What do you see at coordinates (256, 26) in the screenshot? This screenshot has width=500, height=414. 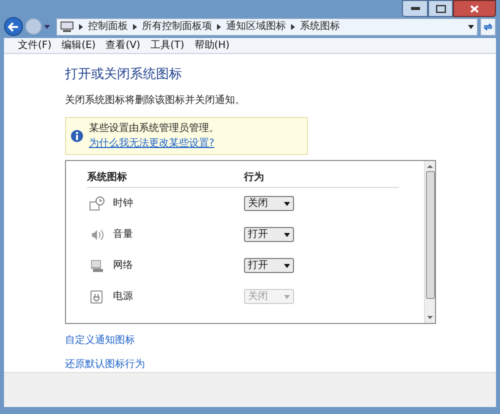 I see `breadcrumb-item: 通知区域图标` at bounding box center [256, 26].